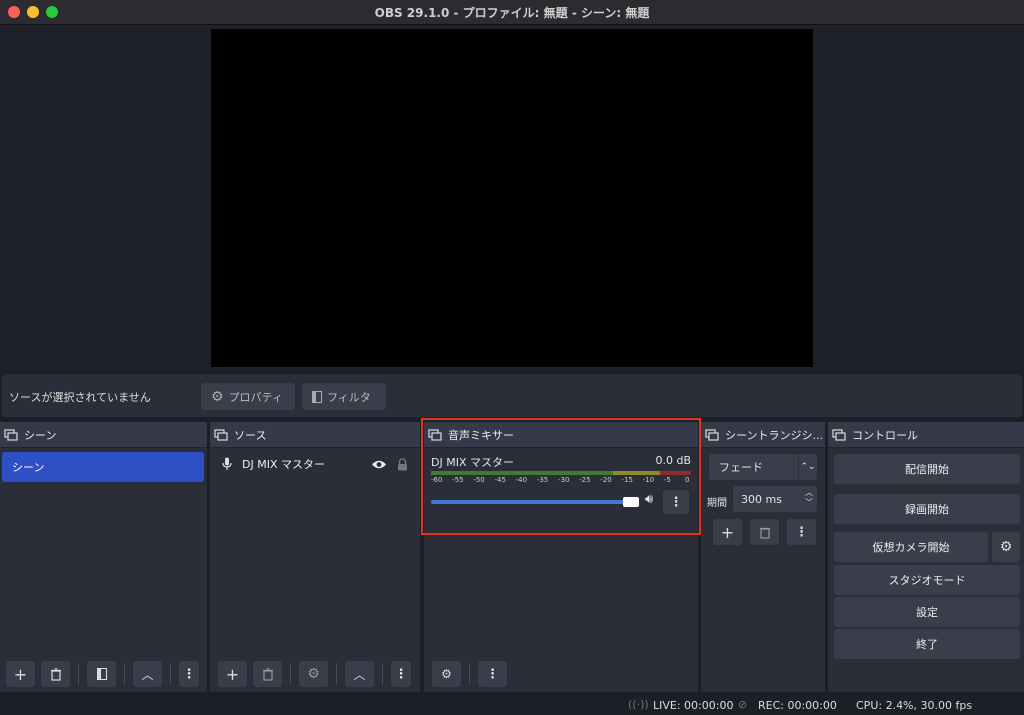  I want to click on meter-scale-tick: 0, so click(687, 480).